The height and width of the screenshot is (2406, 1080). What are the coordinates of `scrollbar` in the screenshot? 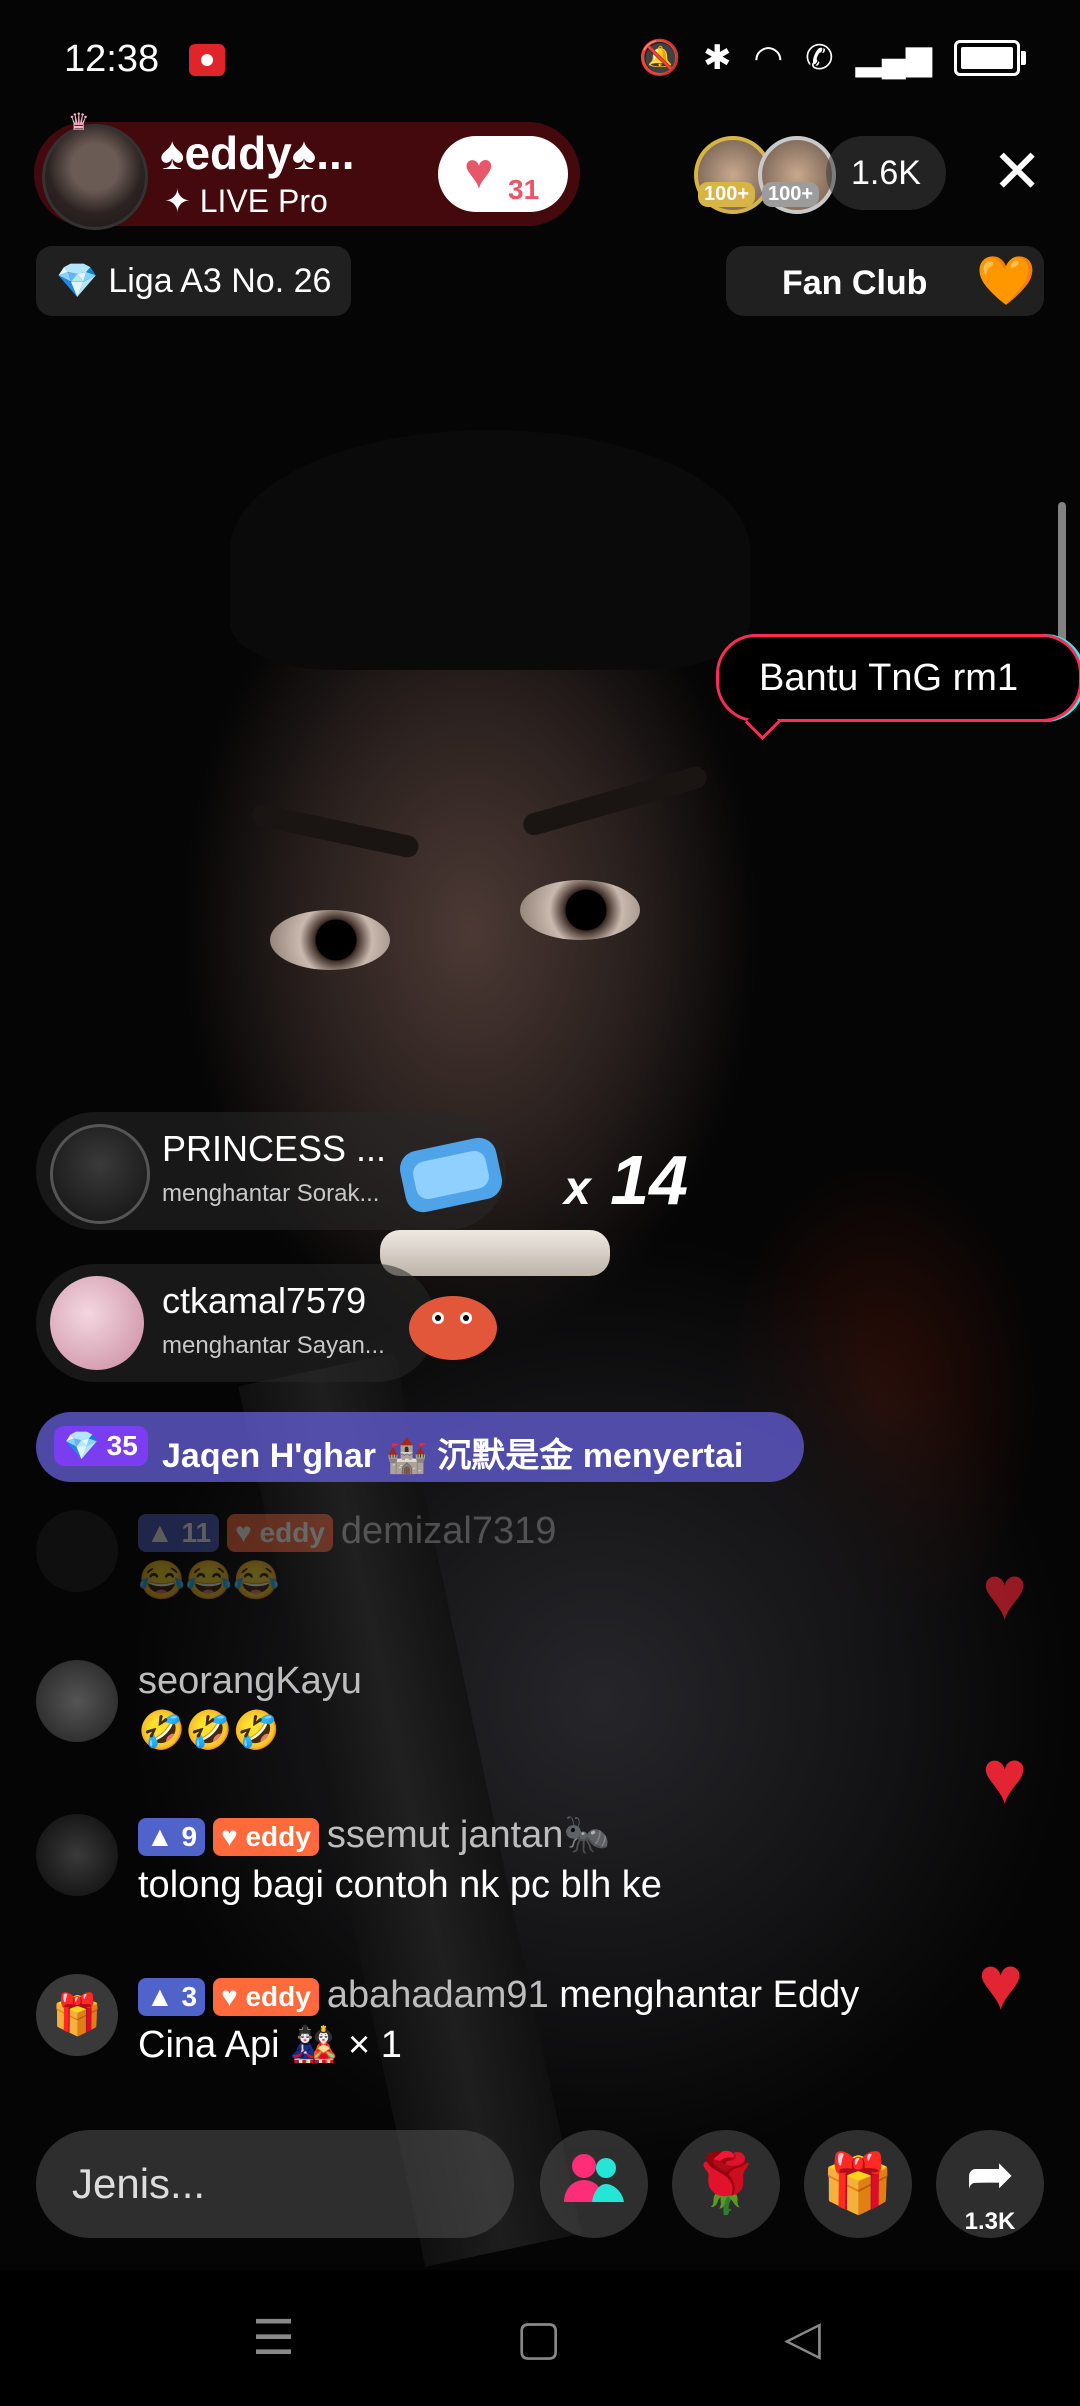 It's located at (1062, 577).